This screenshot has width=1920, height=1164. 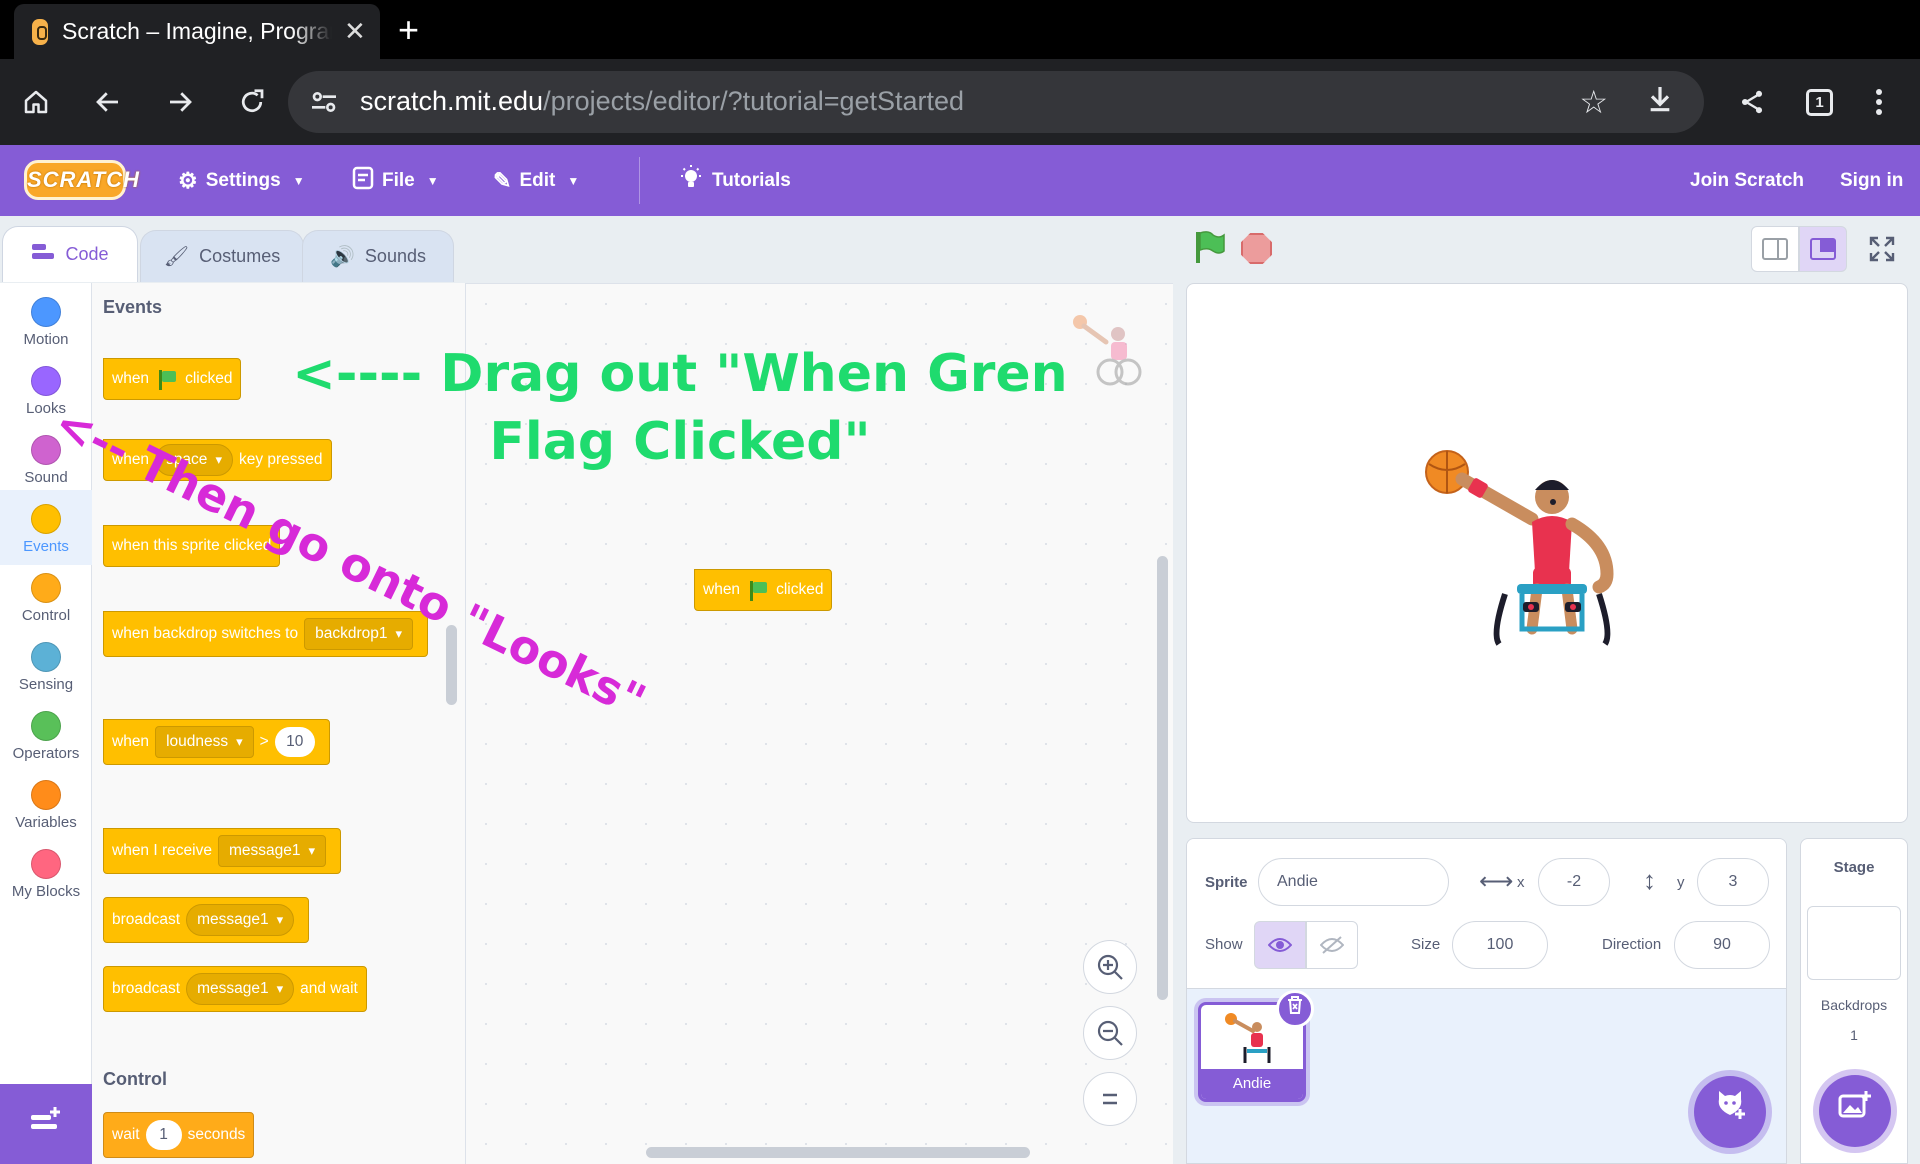 I want to click on trash-icon, so click(x=1295, y=1005).